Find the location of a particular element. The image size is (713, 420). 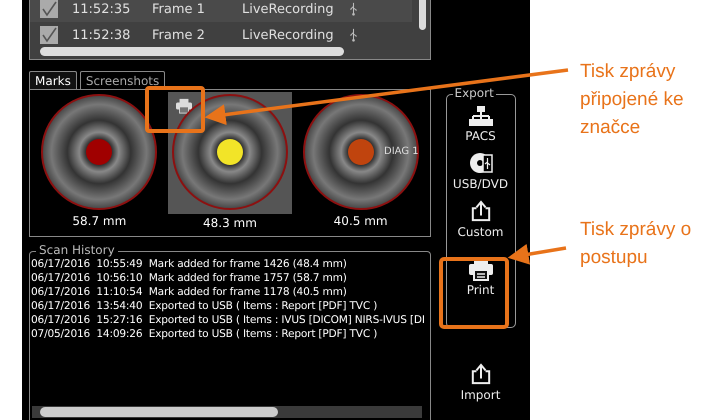

mark-thumbnail: 58.7 mm is located at coordinates (99, 160).